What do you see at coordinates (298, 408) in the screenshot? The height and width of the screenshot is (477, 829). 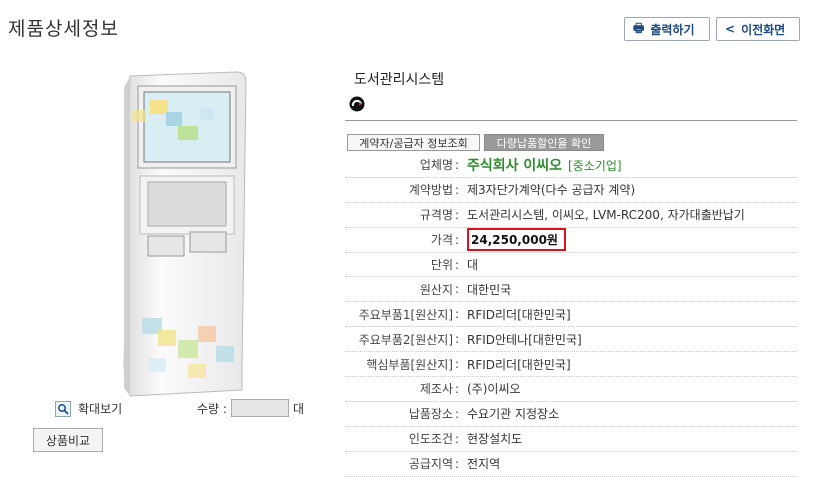 I see `quantity-unit: 대` at bounding box center [298, 408].